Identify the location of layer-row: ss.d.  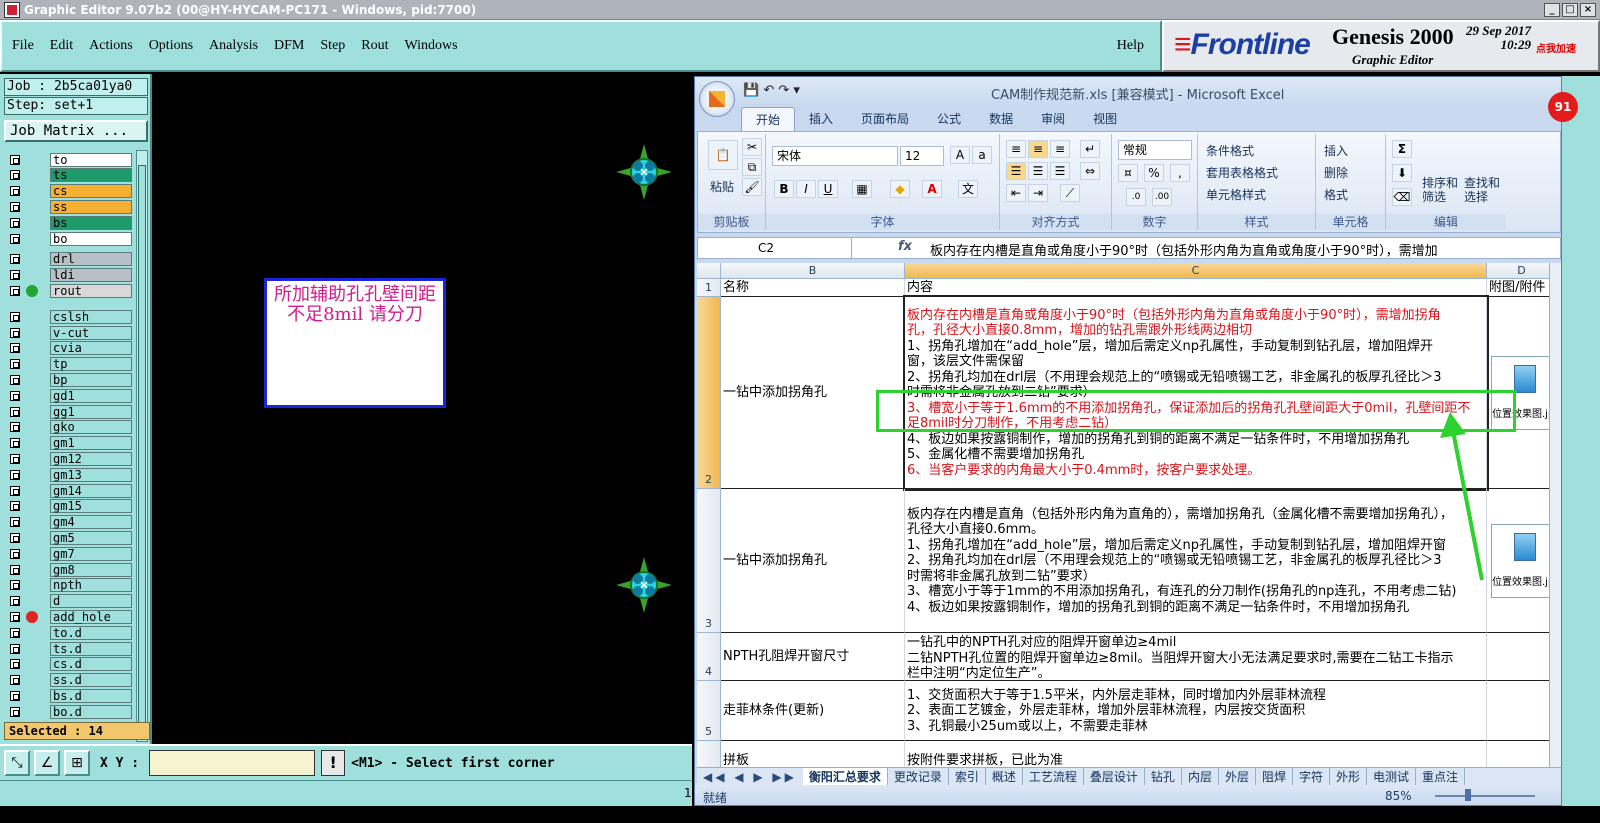
(69, 680).